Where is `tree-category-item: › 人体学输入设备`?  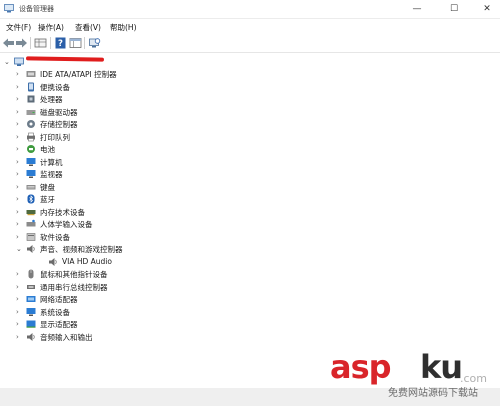
tree-category-item: › 人体学输入设备 is located at coordinates (130, 224).